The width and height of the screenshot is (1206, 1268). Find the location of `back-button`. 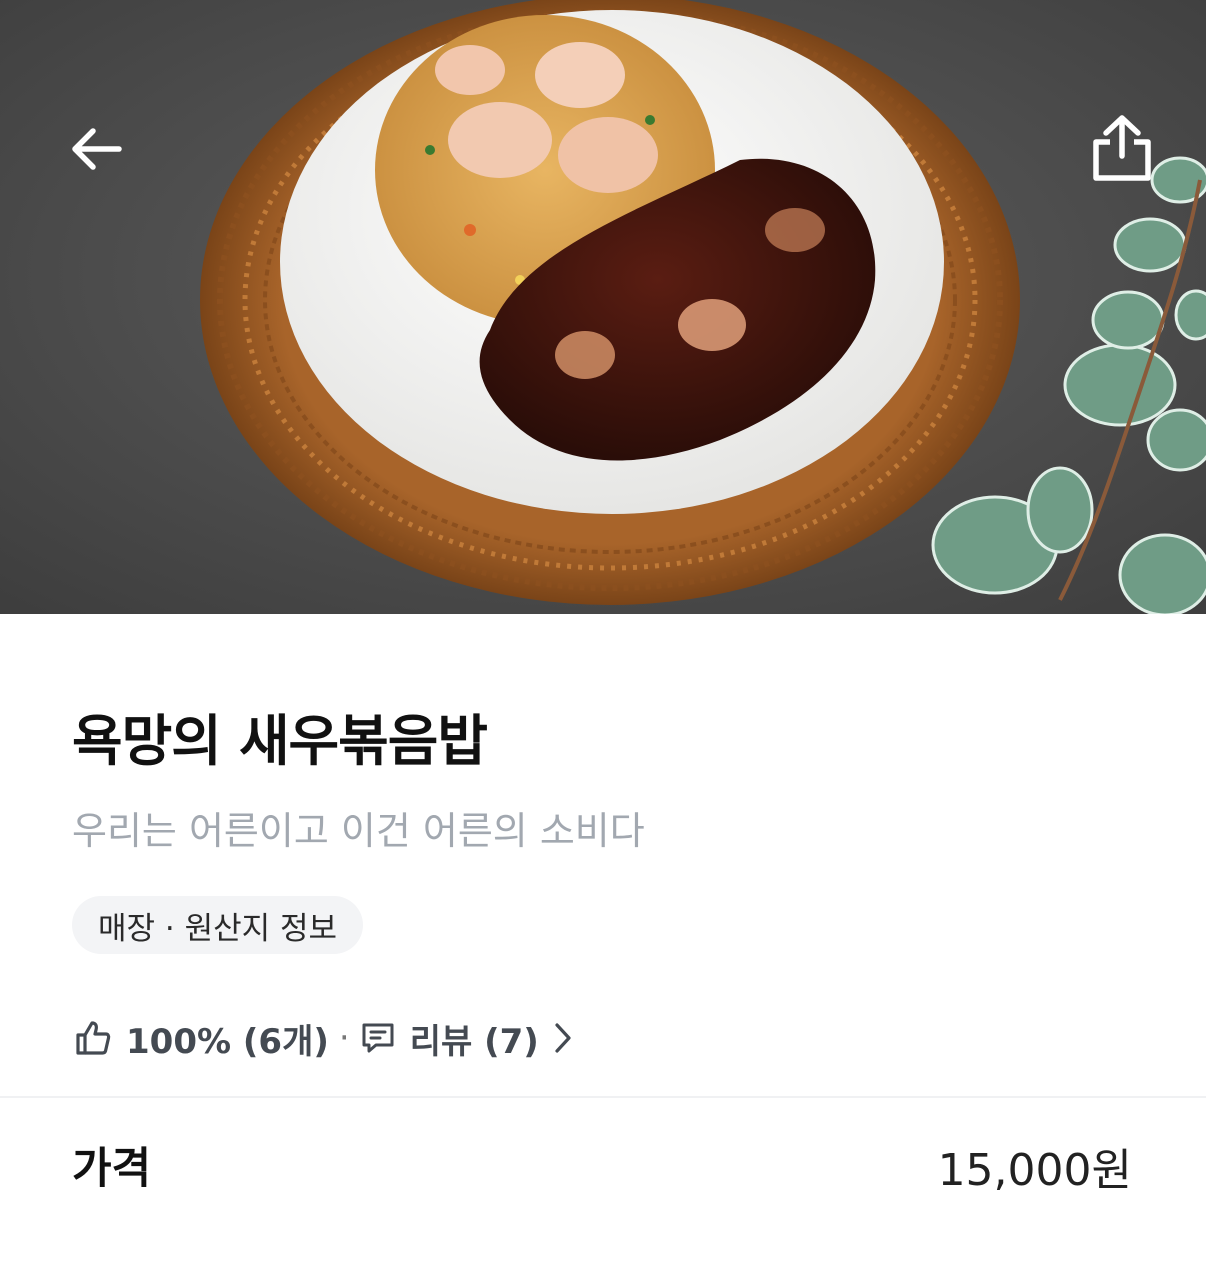

back-button is located at coordinates (97, 149).